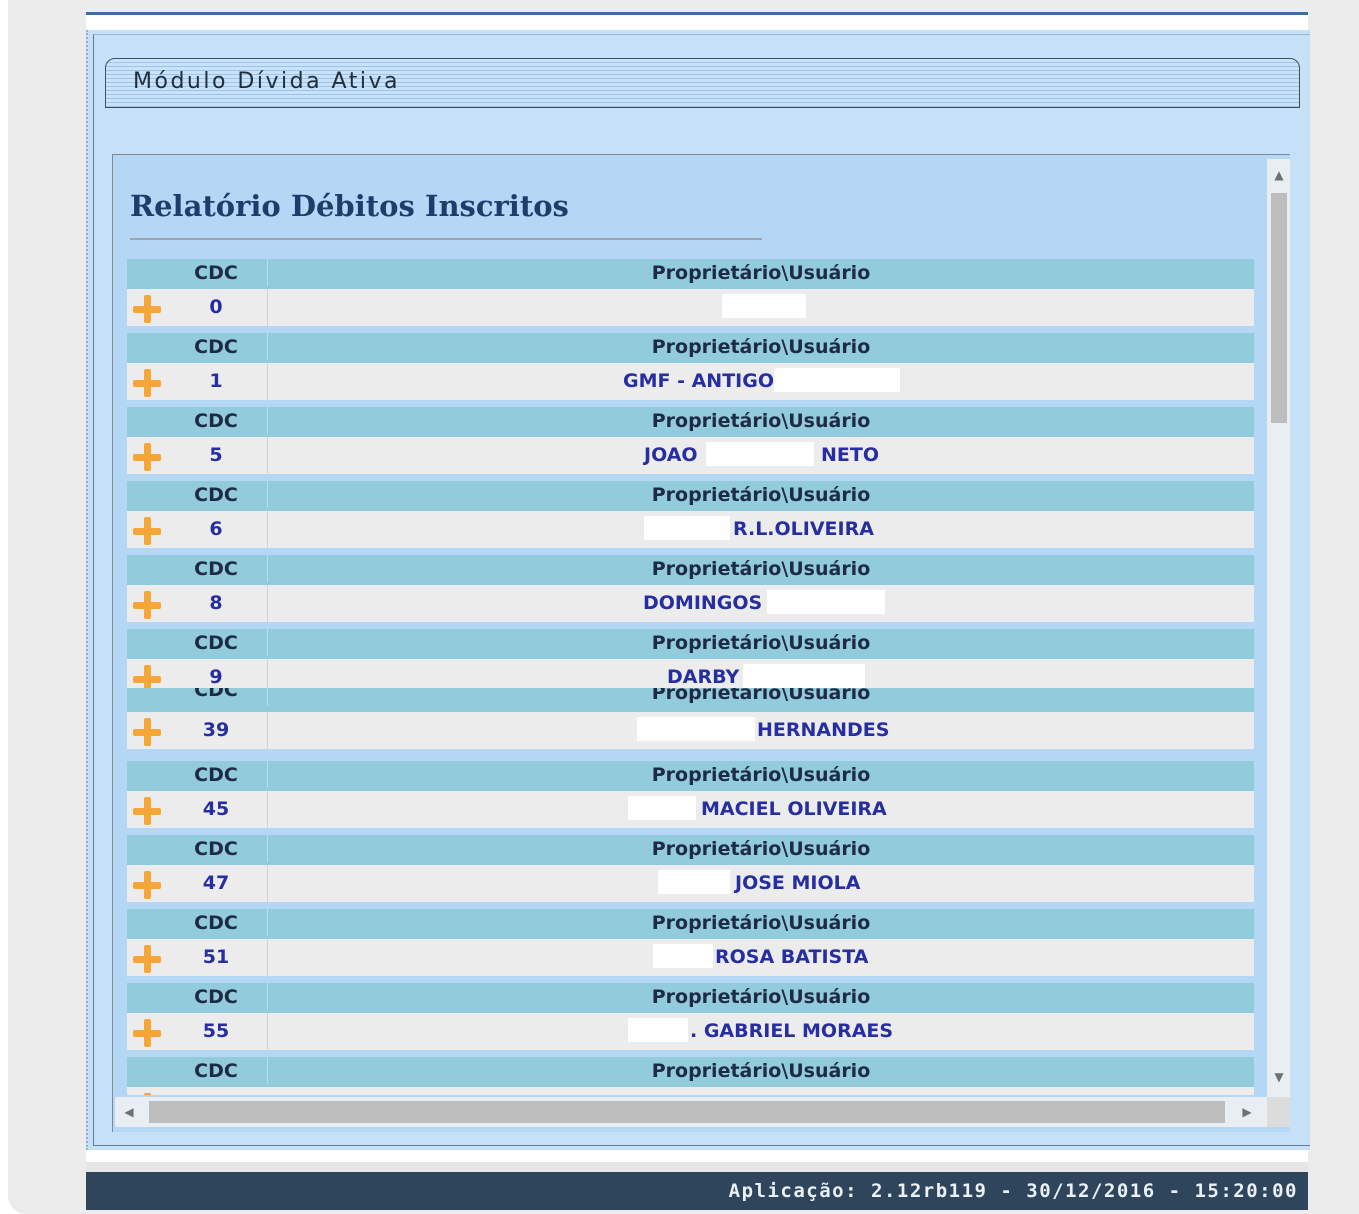 Image resolution: width=1359 pixels, height=1214 pixels. I want to click on report-title: Relatório Débitos Inscritos, so click(349, 206).